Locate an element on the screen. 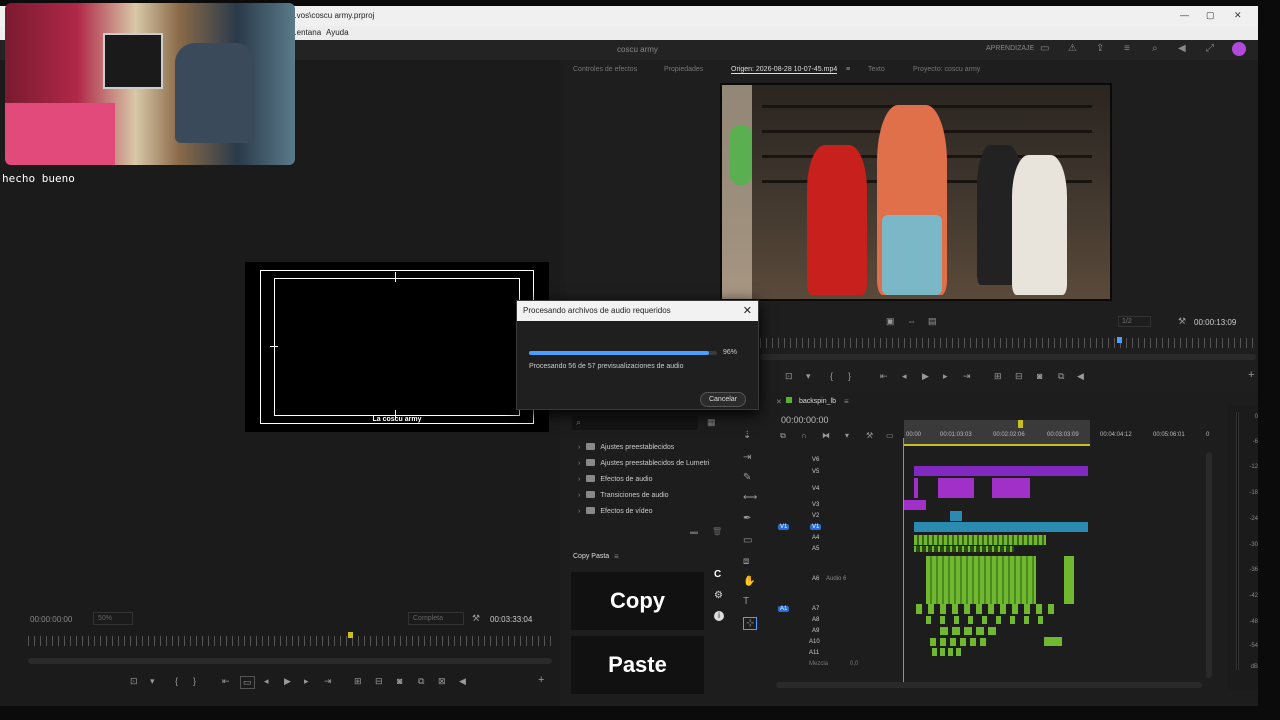  effects-item-audio-transitions: › Transiciones de audio is located at coordinates (623, 495).